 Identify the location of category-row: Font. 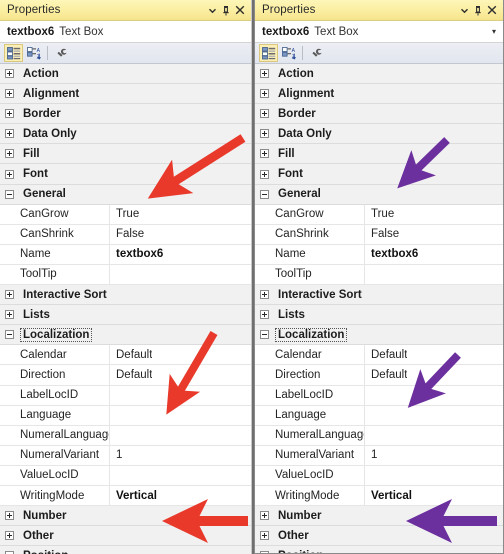
(379, 174).